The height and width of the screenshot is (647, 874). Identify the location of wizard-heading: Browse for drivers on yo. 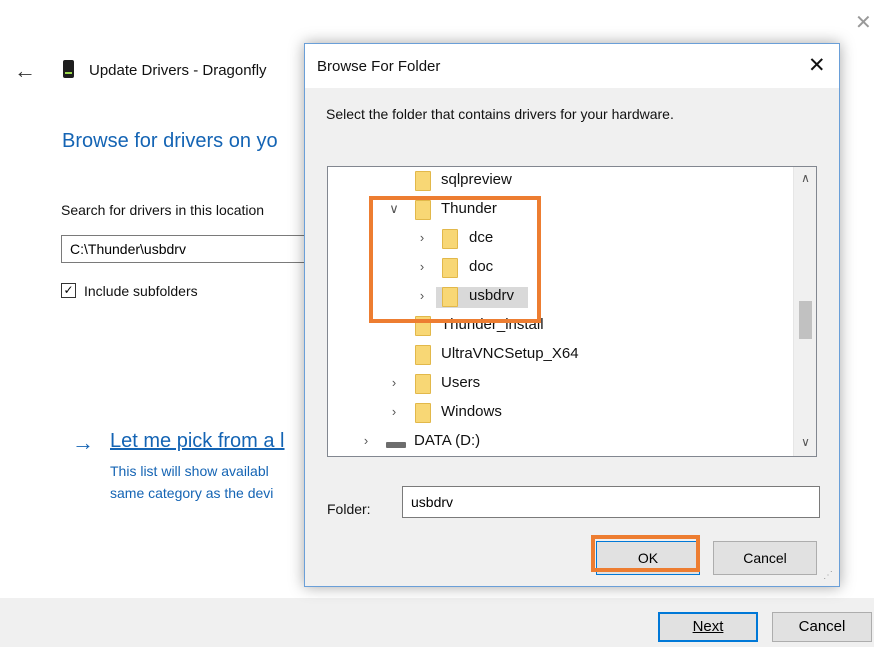
(170, 141).